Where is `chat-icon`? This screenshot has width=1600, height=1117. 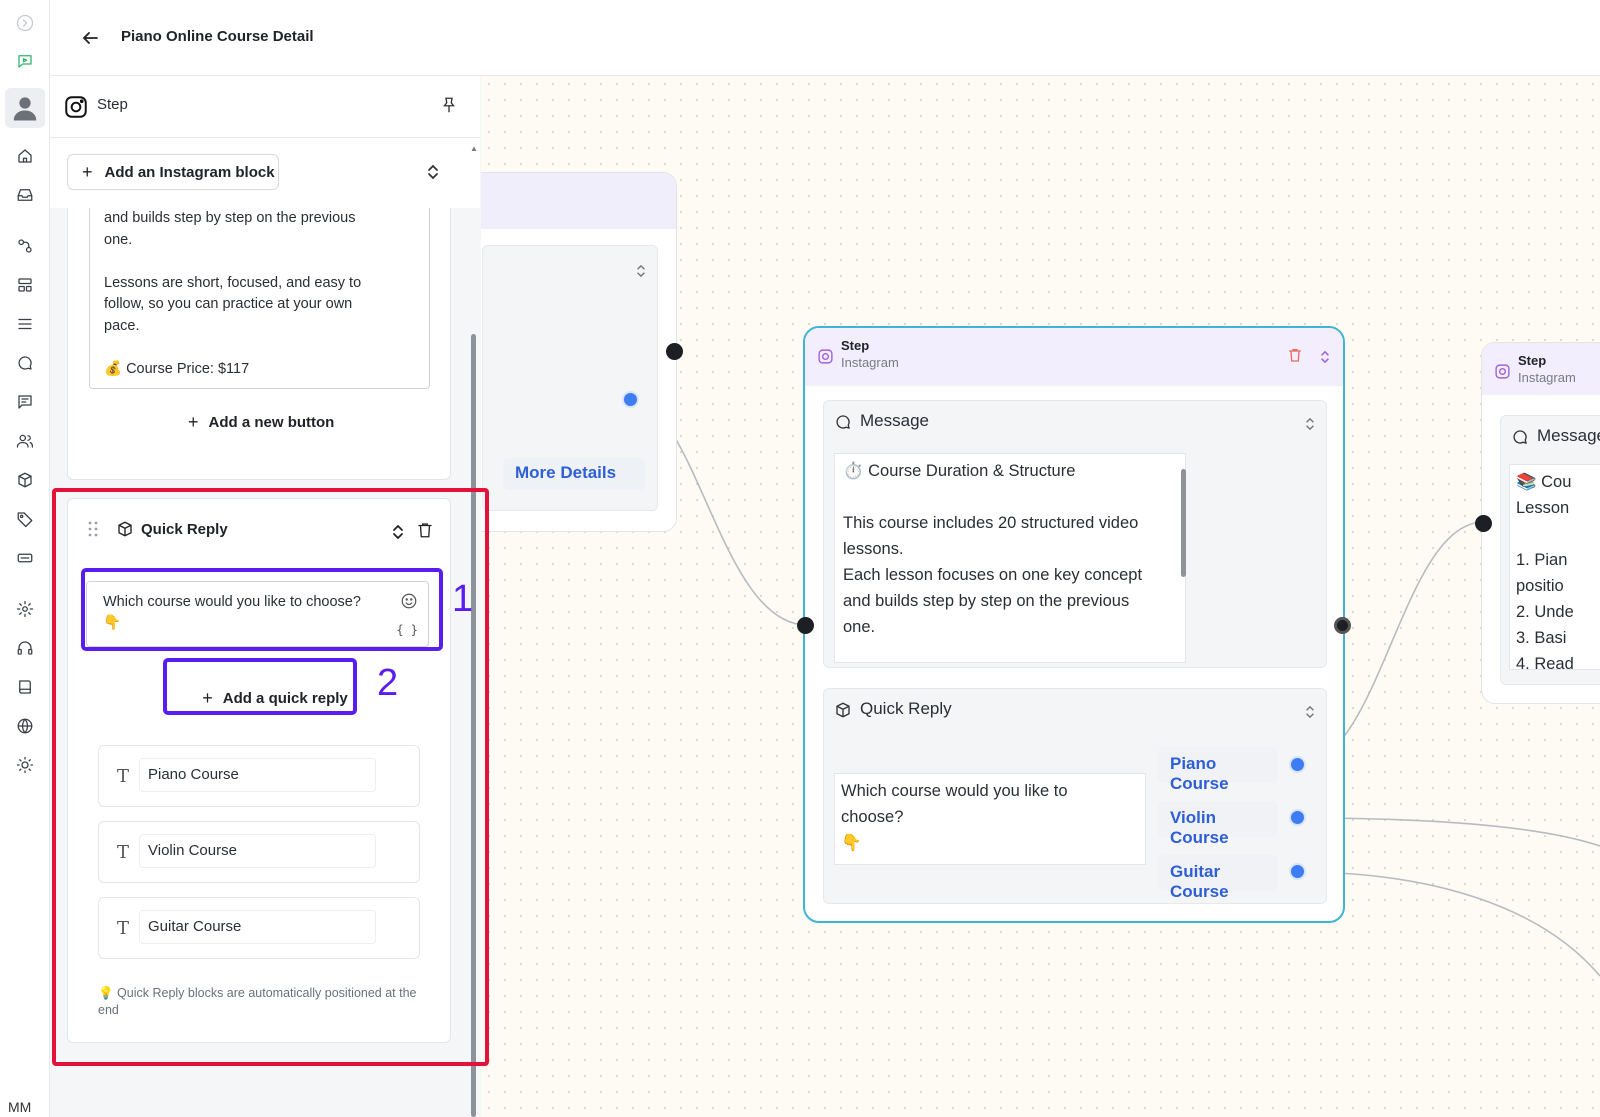
chat-icon is located at coordinates (25, 363).